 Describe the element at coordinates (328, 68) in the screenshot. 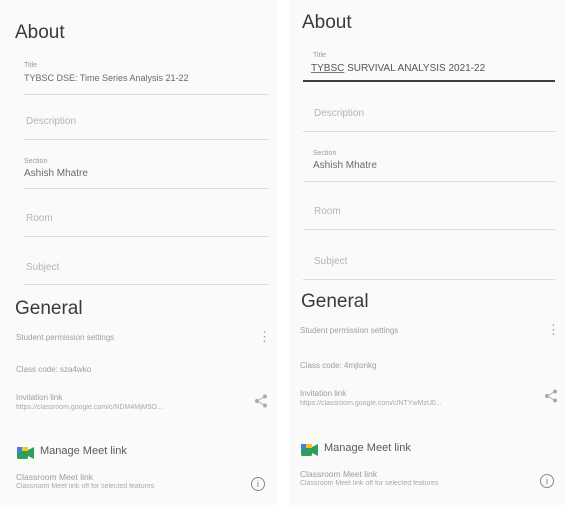

I see `title-misspelled-word: TYBSC` at that location.